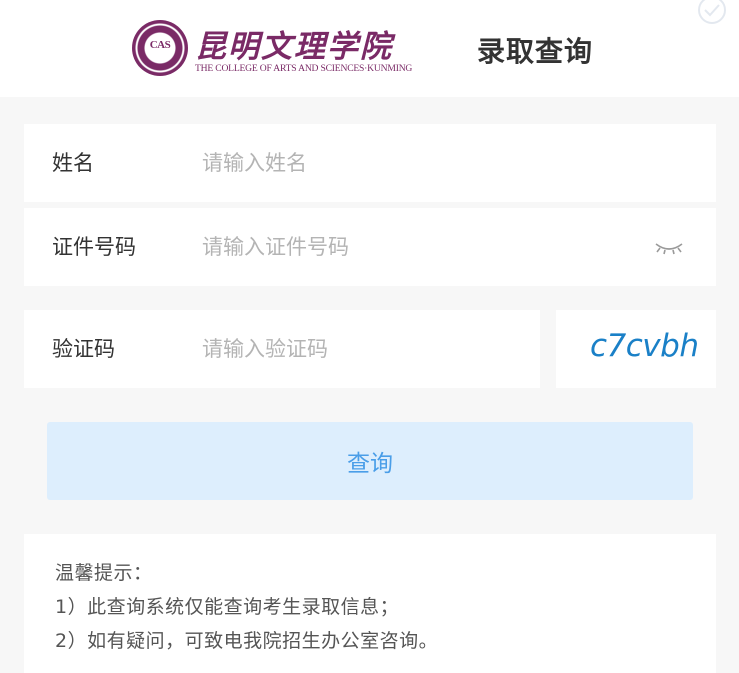 The image size is (739, 673). I want to click on name-field-row: 姓名, so click(370, 163).